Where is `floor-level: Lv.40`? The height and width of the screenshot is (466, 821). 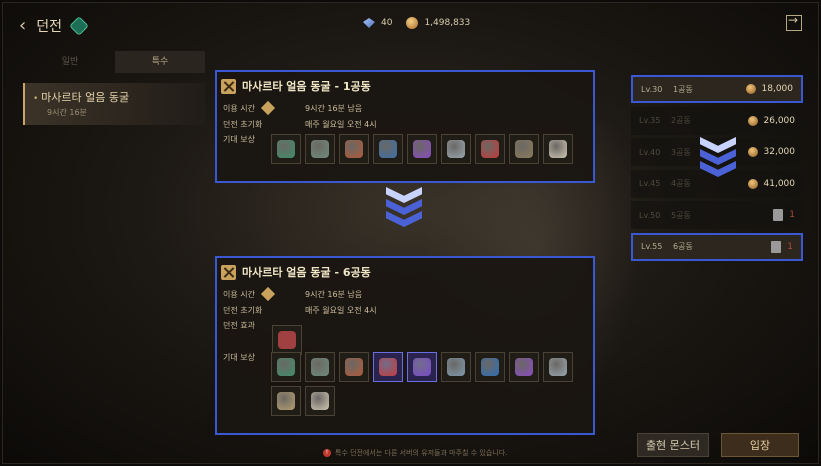 floor-level: Lv.40 is located at coordinates (650, 152).